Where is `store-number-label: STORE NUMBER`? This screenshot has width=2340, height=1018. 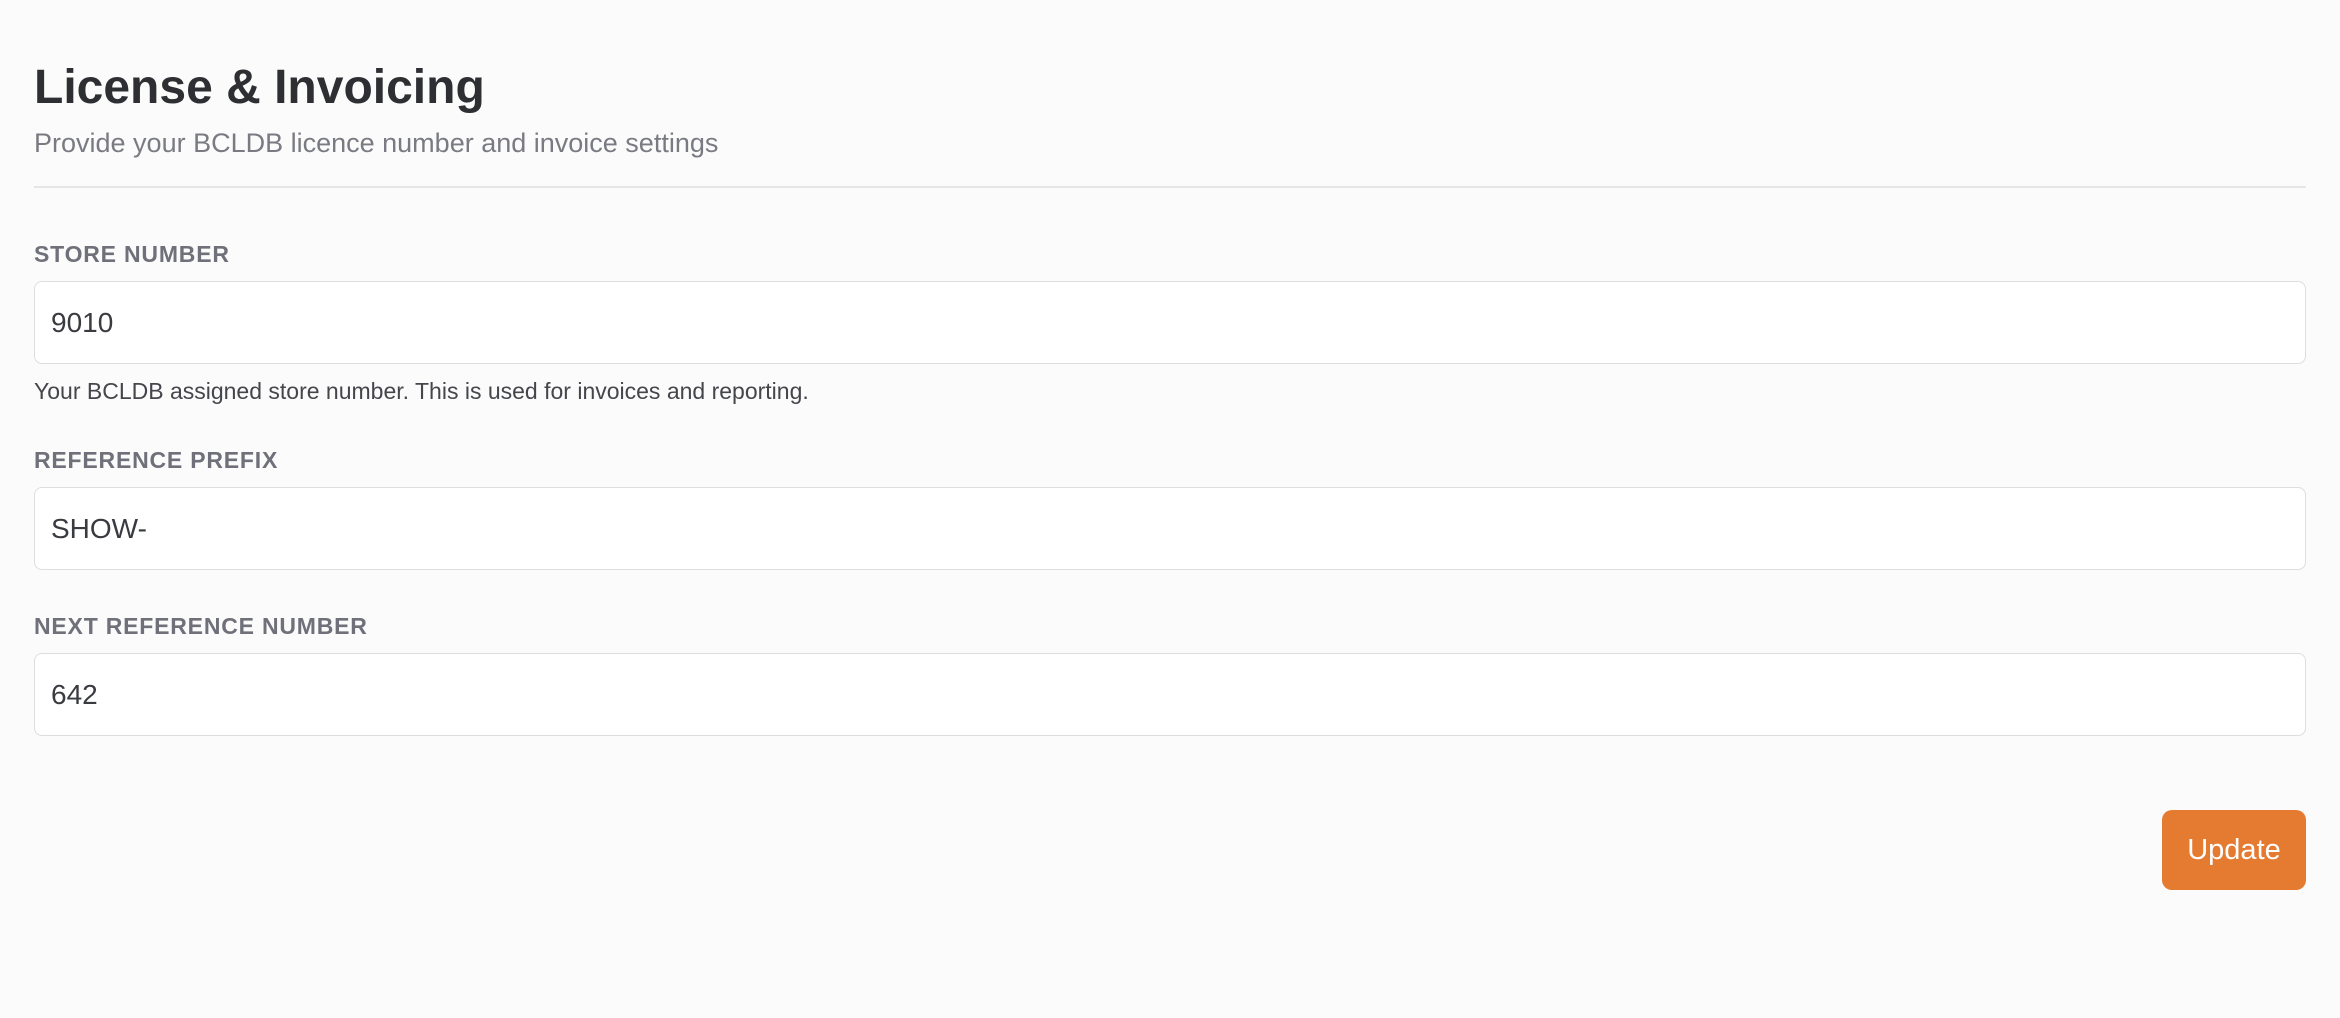
store-number-label: STORE NUMBER is located at coordinates (132, 254).